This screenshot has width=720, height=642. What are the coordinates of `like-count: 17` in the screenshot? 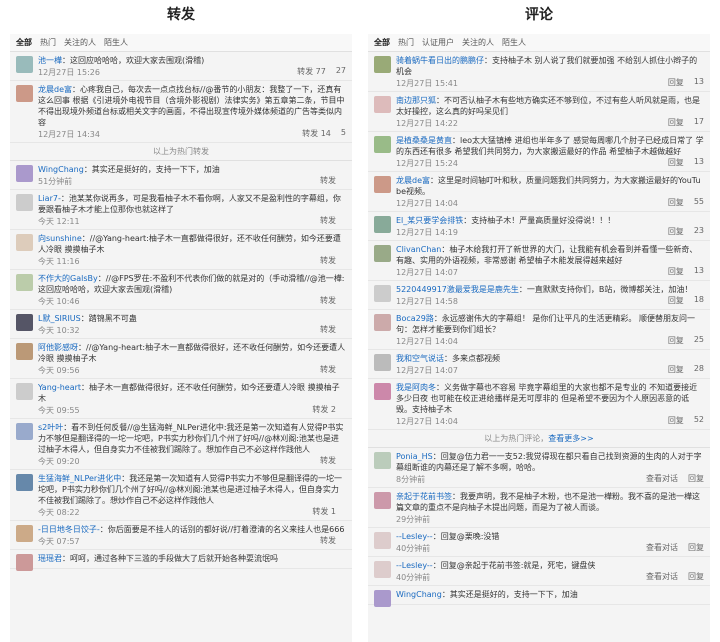 It's located at (699, 122).